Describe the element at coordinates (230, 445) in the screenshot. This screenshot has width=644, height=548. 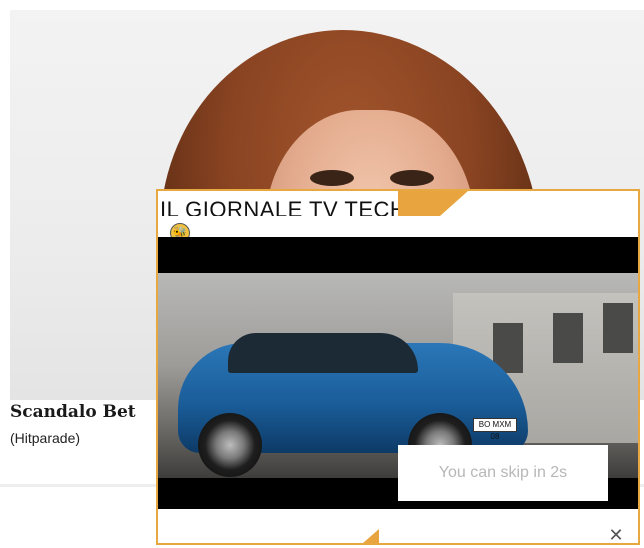
I see `front-wheel` at that location.